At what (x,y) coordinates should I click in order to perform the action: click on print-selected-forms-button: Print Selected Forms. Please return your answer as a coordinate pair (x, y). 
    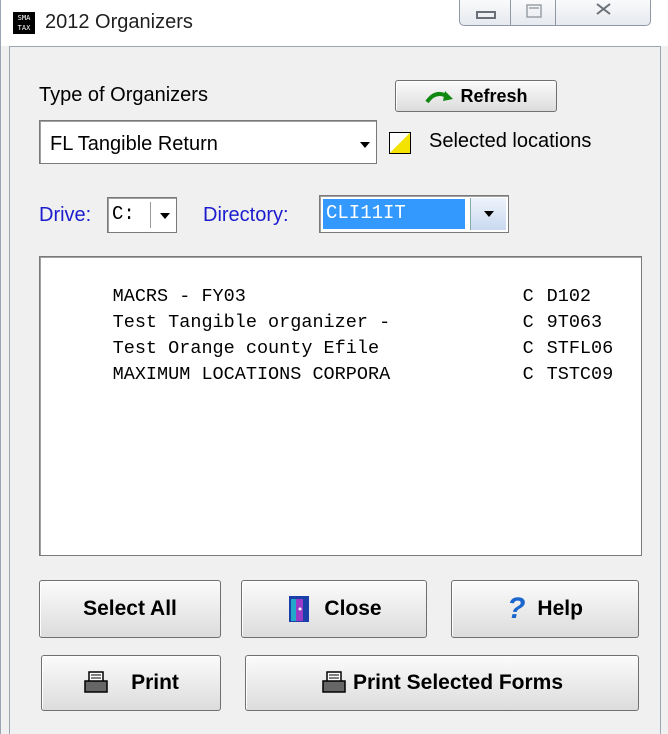
    Looking at the image, I should click on (442, 683).